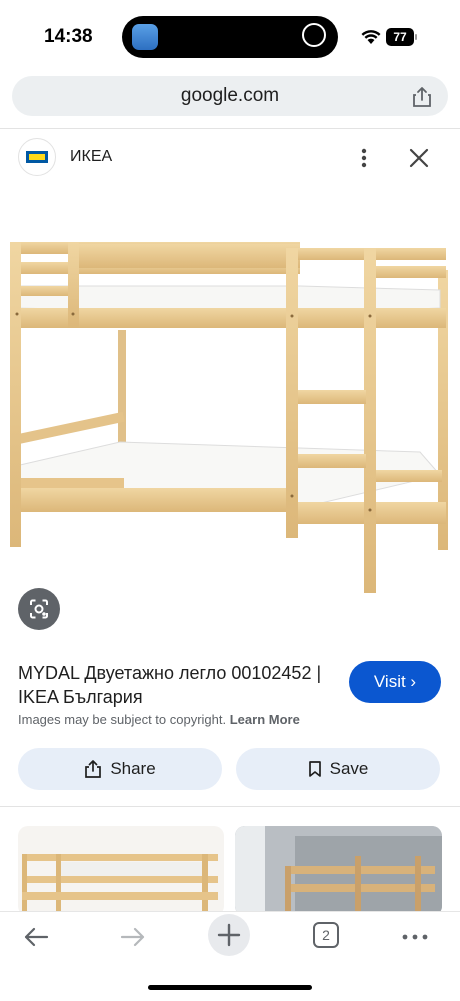 Image resolution: width=460 pixels, height=1001 pixels. Describe the element at coordinates (230, 987) in the screenshot. I see `home-indicator` at that location.